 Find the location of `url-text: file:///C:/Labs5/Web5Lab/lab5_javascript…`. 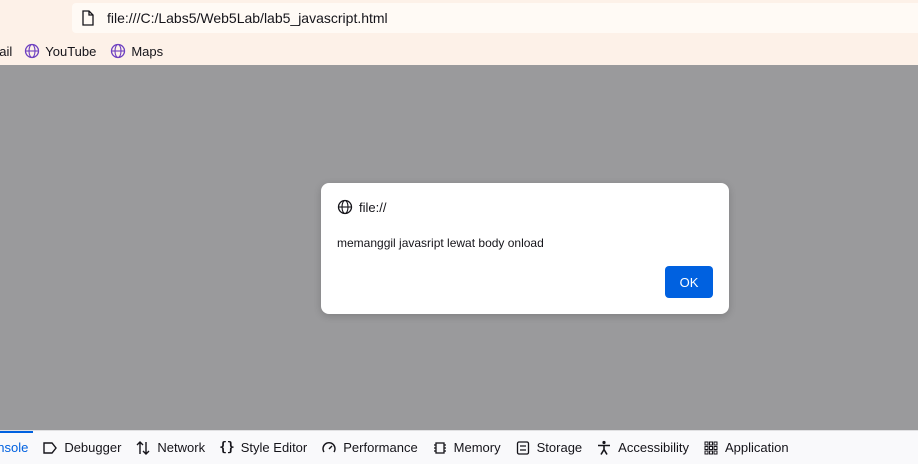

url-text: file:///C:/Labs5/Web5Lab/lab5_javascript… is located at coordinates (247, 18).